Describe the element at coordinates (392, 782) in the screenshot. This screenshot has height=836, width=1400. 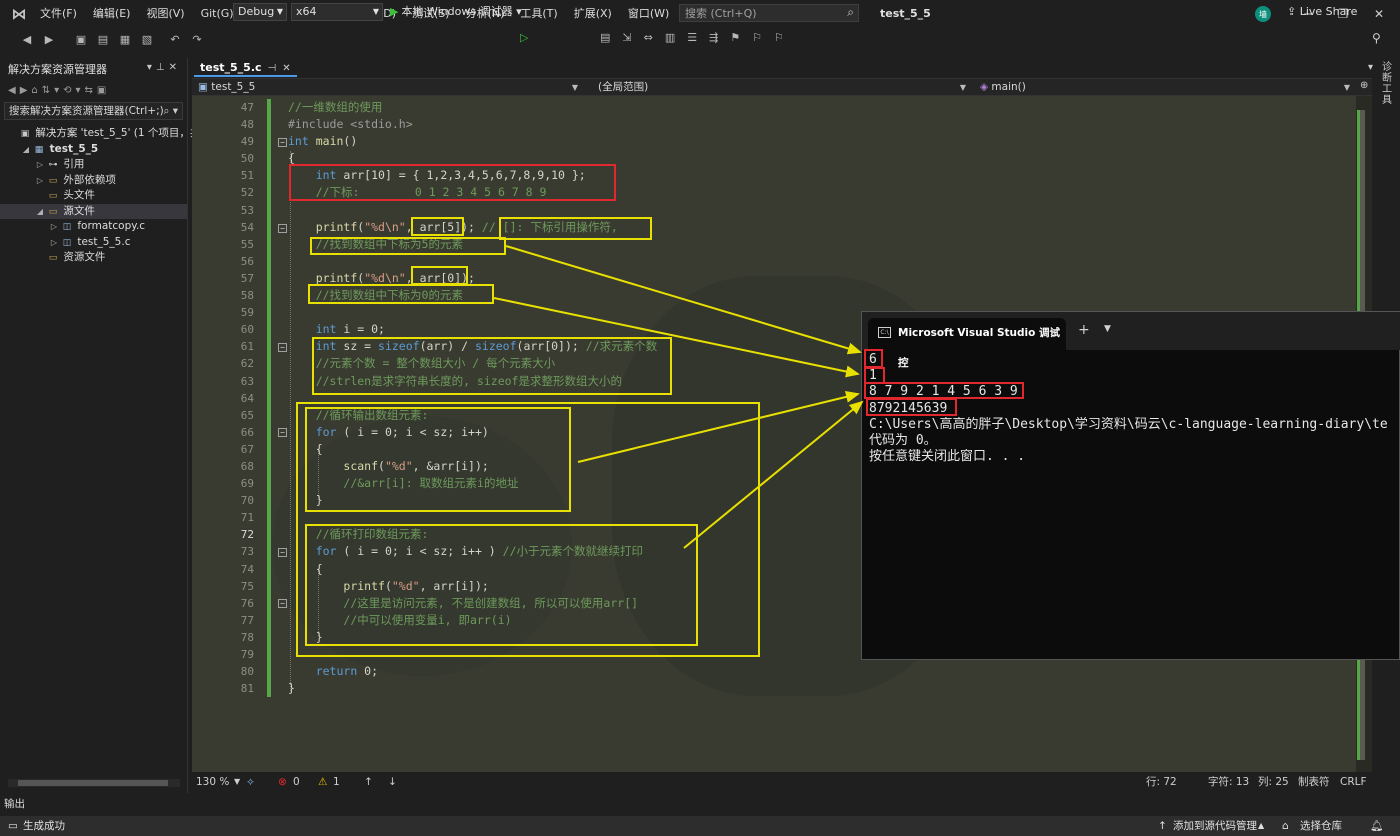
I see `next-issue-icon: ↓` at that location.